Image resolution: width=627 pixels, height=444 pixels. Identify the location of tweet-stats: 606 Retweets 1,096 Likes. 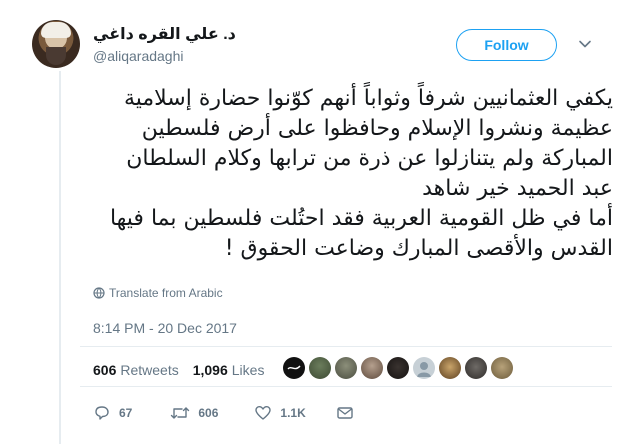
(178, 370).